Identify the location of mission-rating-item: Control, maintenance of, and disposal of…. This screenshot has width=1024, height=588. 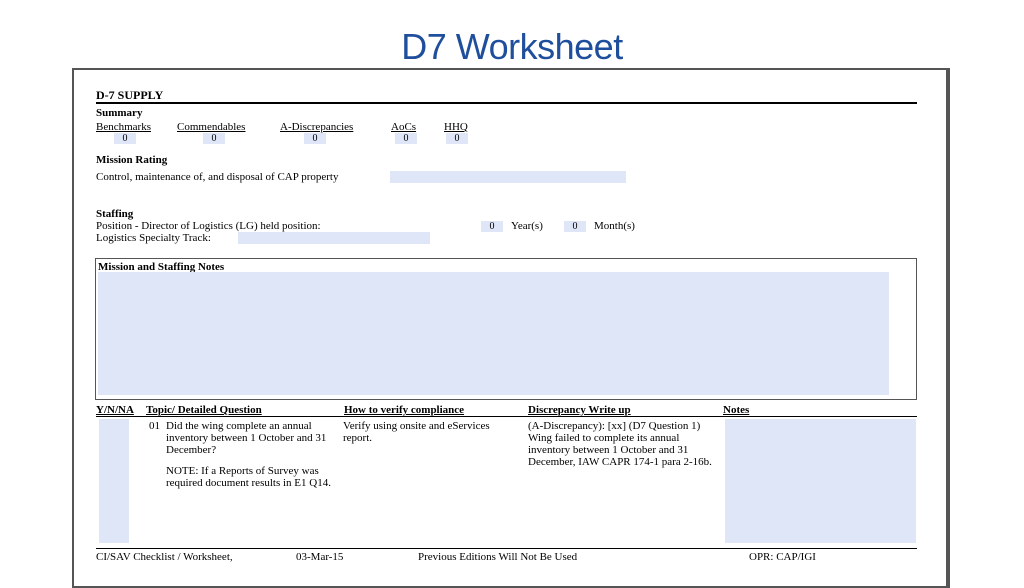
(217, 177).